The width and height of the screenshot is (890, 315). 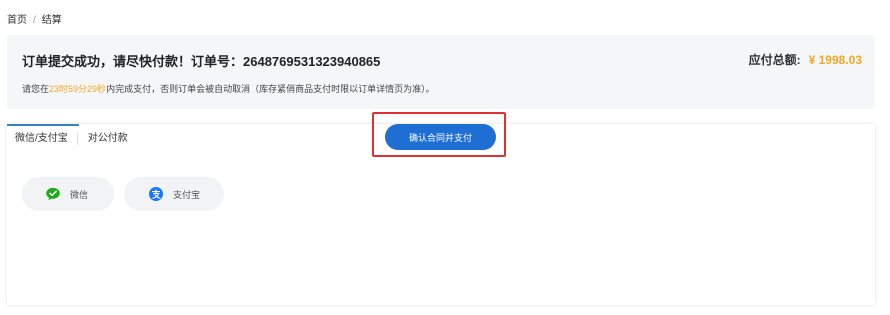 I want to click on order-success-title: 订单提交成功，请尽快付款！订单号：2648769531323940865, so click(x=201, y=60).